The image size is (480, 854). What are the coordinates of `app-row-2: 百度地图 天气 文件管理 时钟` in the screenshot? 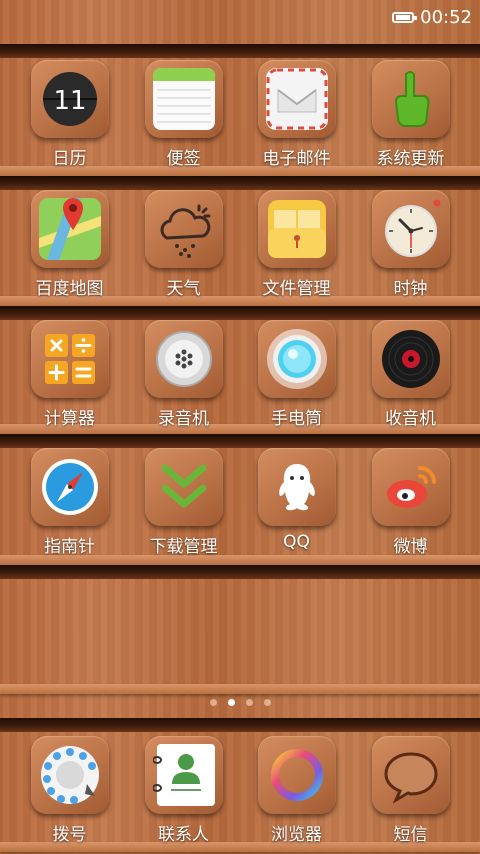 It's located at (240, 248).